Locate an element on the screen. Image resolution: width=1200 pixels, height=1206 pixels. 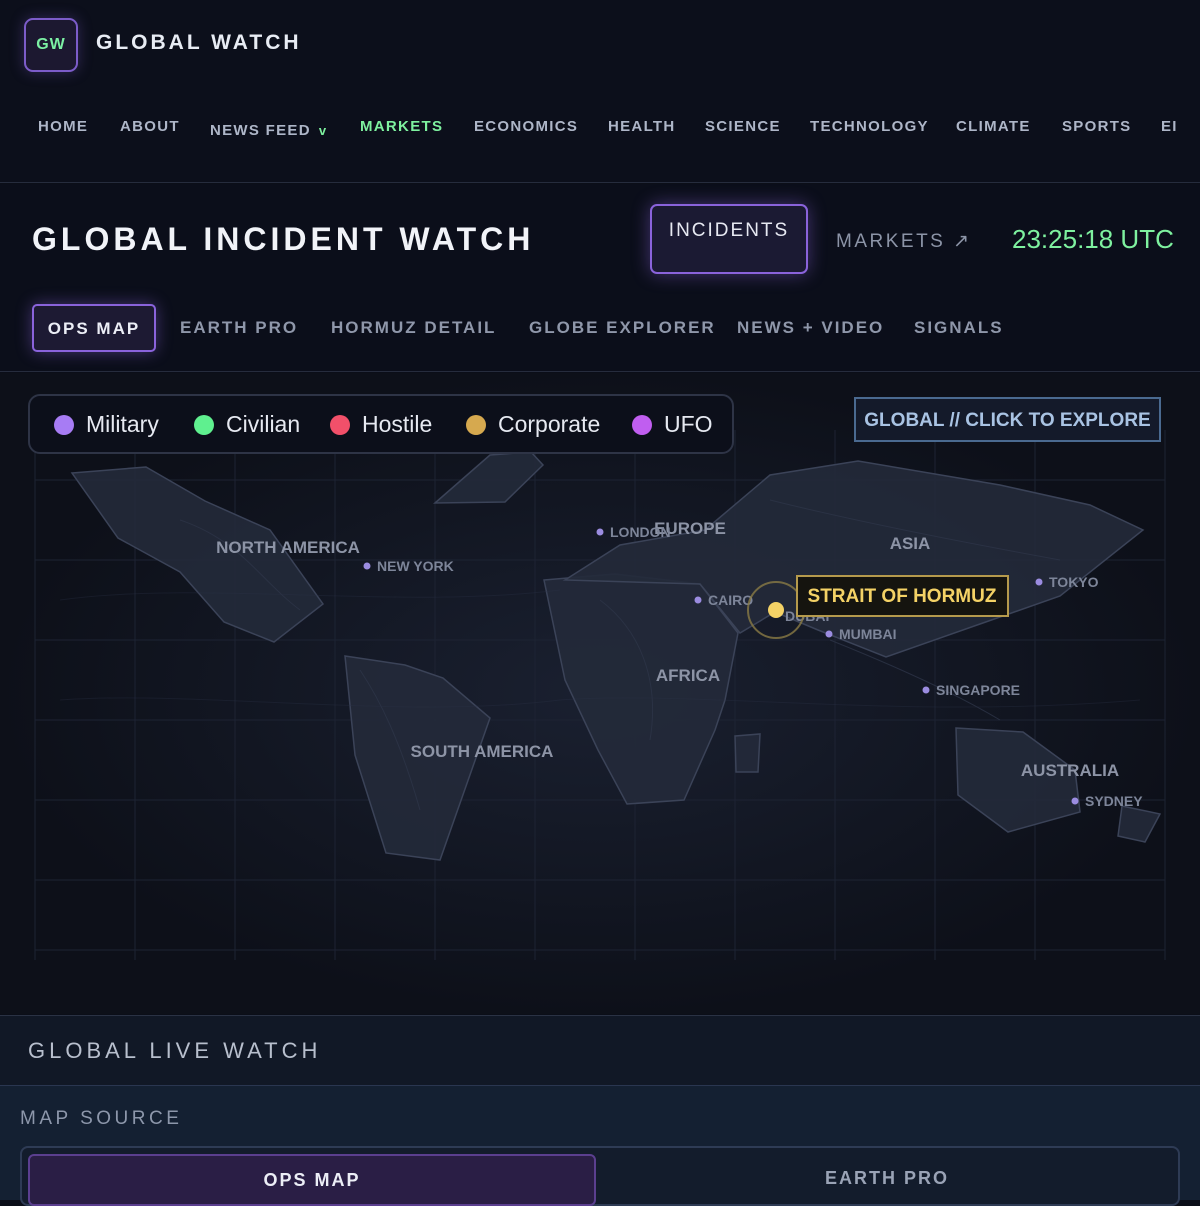
nav-item-overflow: EI is located at coordinates (1169, 126).